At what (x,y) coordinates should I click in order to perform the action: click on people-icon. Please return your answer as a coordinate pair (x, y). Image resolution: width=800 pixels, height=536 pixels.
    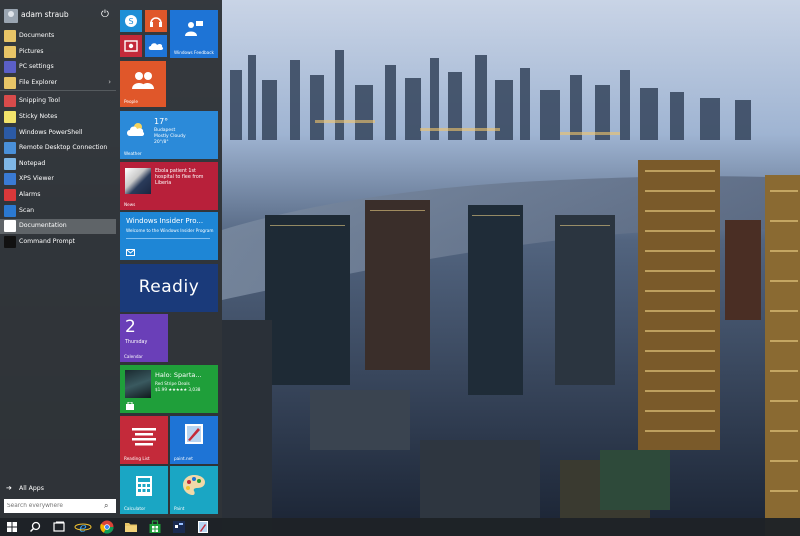
    Looking at the image, I should click on (143, 80).